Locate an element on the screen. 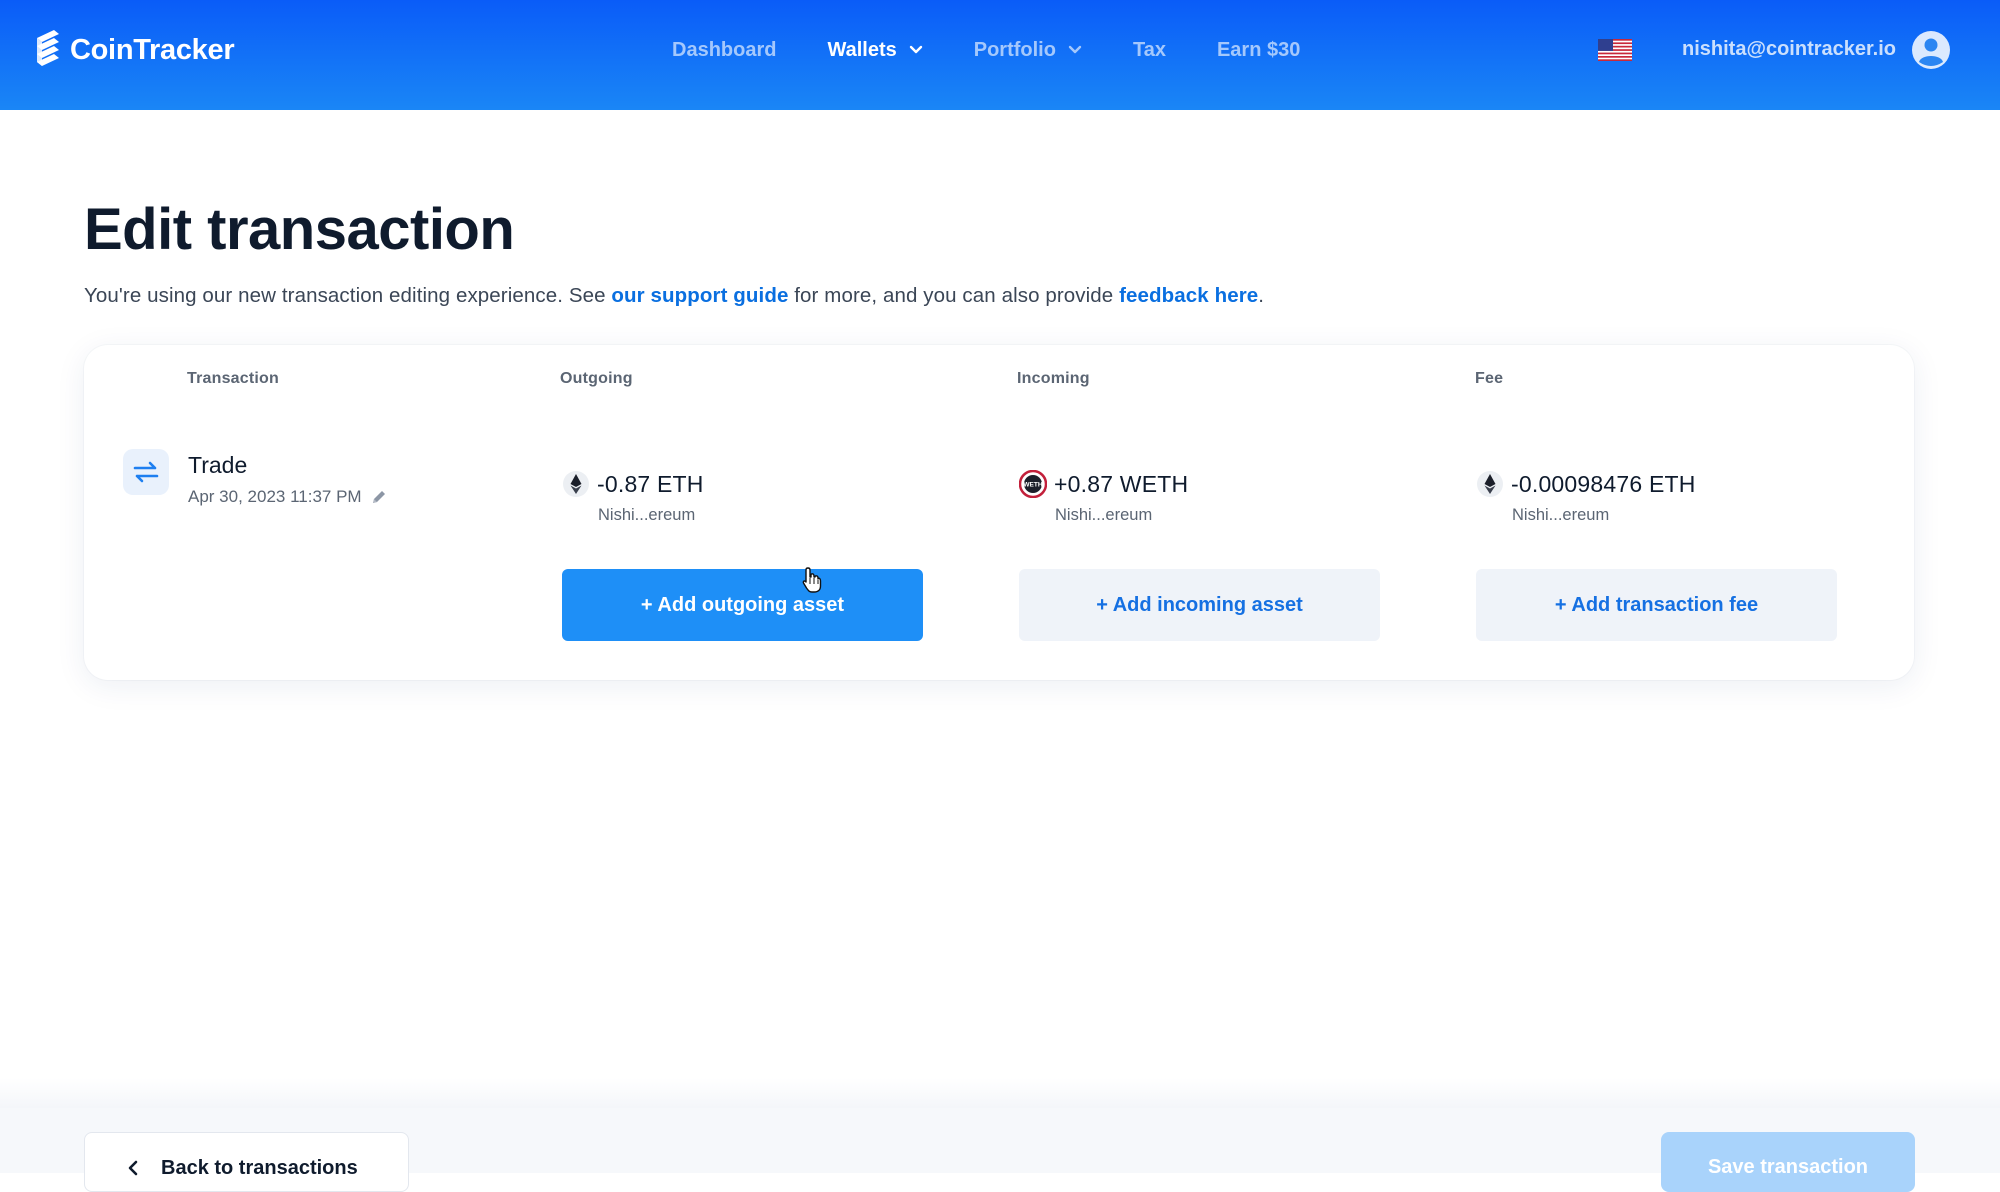 The image size is (2000, 1192). transaction-datetime: Apr 30, 2023 11:37 PM is located at coordinates (288, 497).